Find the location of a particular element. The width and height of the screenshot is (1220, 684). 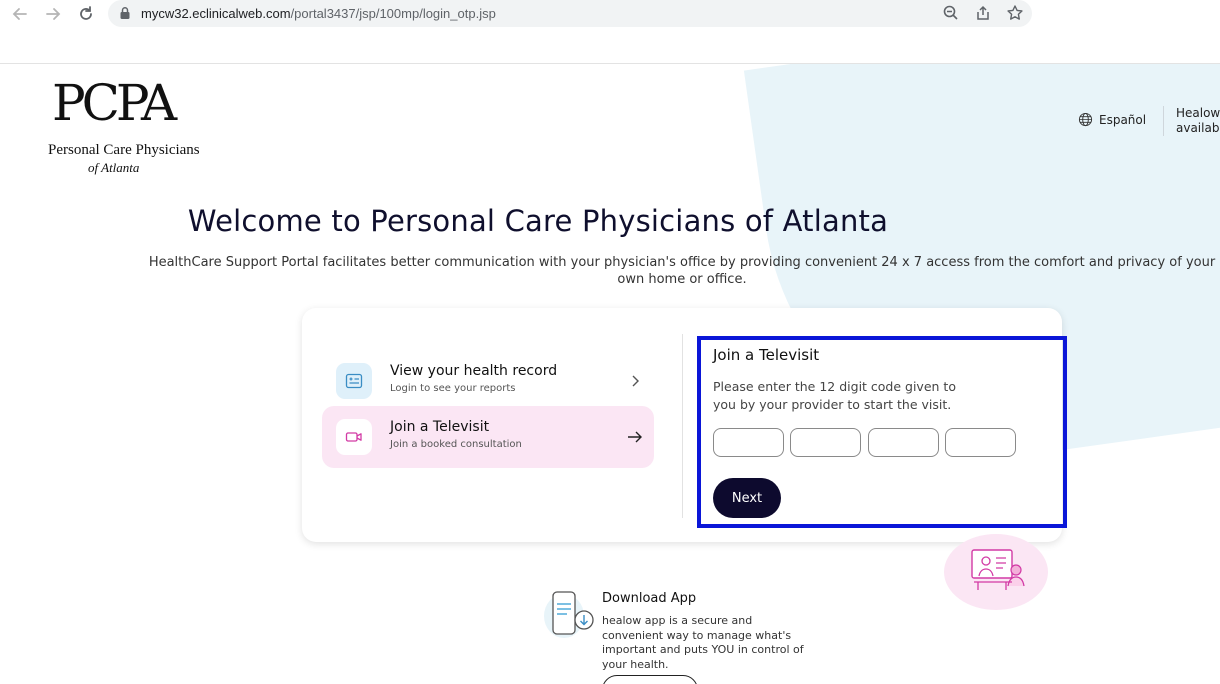

option-subtitle: Join a booked consultation is located at coordinates (456, 444).